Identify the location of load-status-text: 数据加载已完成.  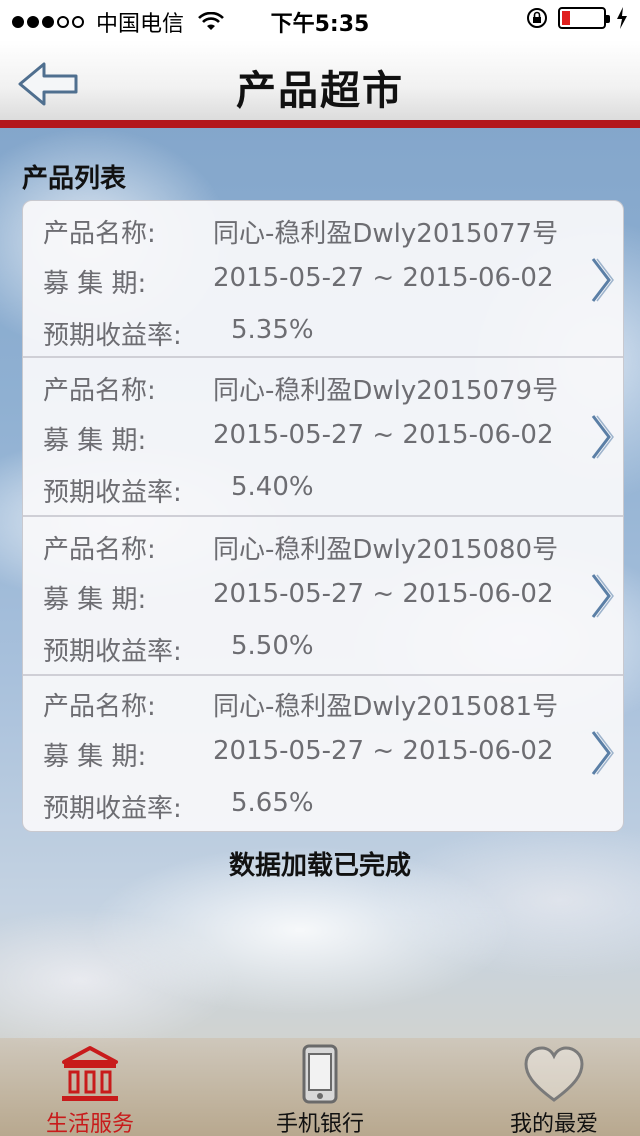
(319, 866).